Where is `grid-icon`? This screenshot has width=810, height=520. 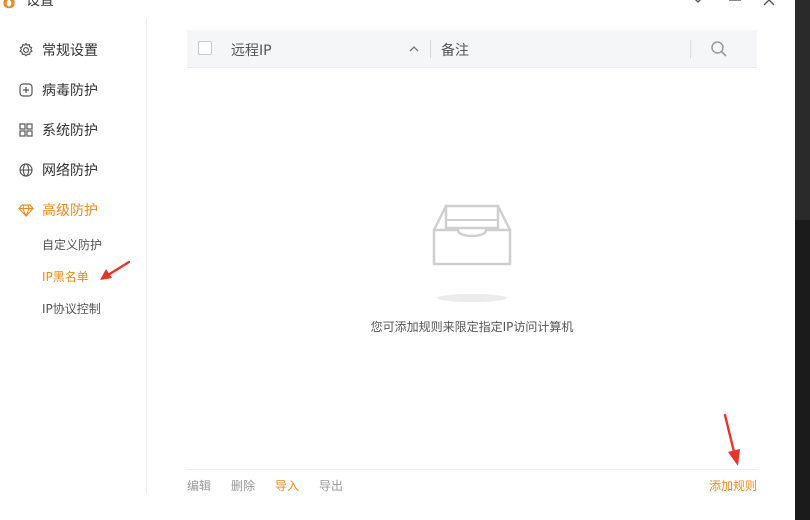
grid-icon is located at coordinates (26, 130).